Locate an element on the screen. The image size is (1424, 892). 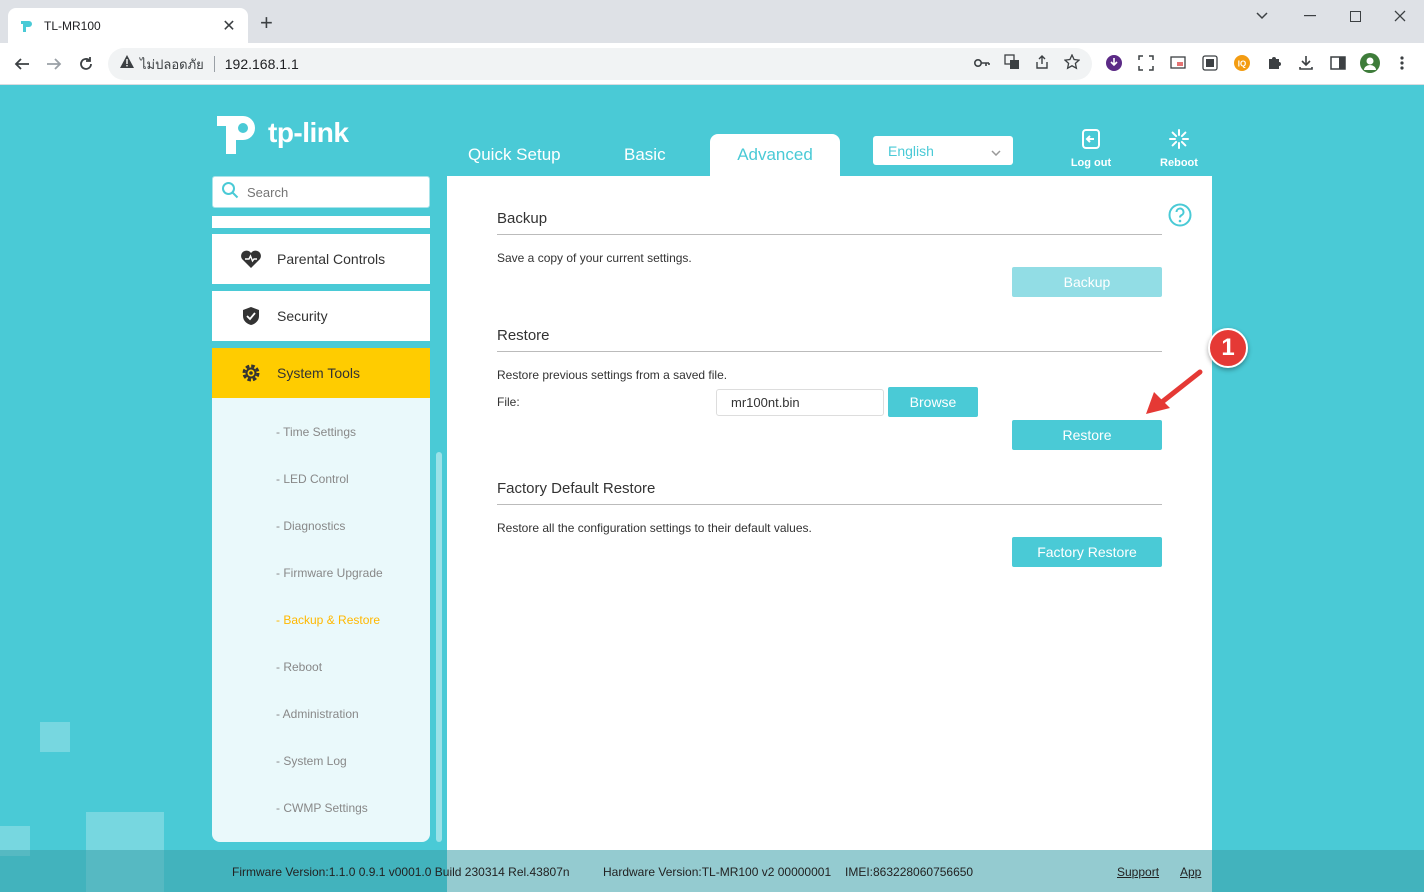
sidebar-item-security: Security is located at coordinates (321, 316).